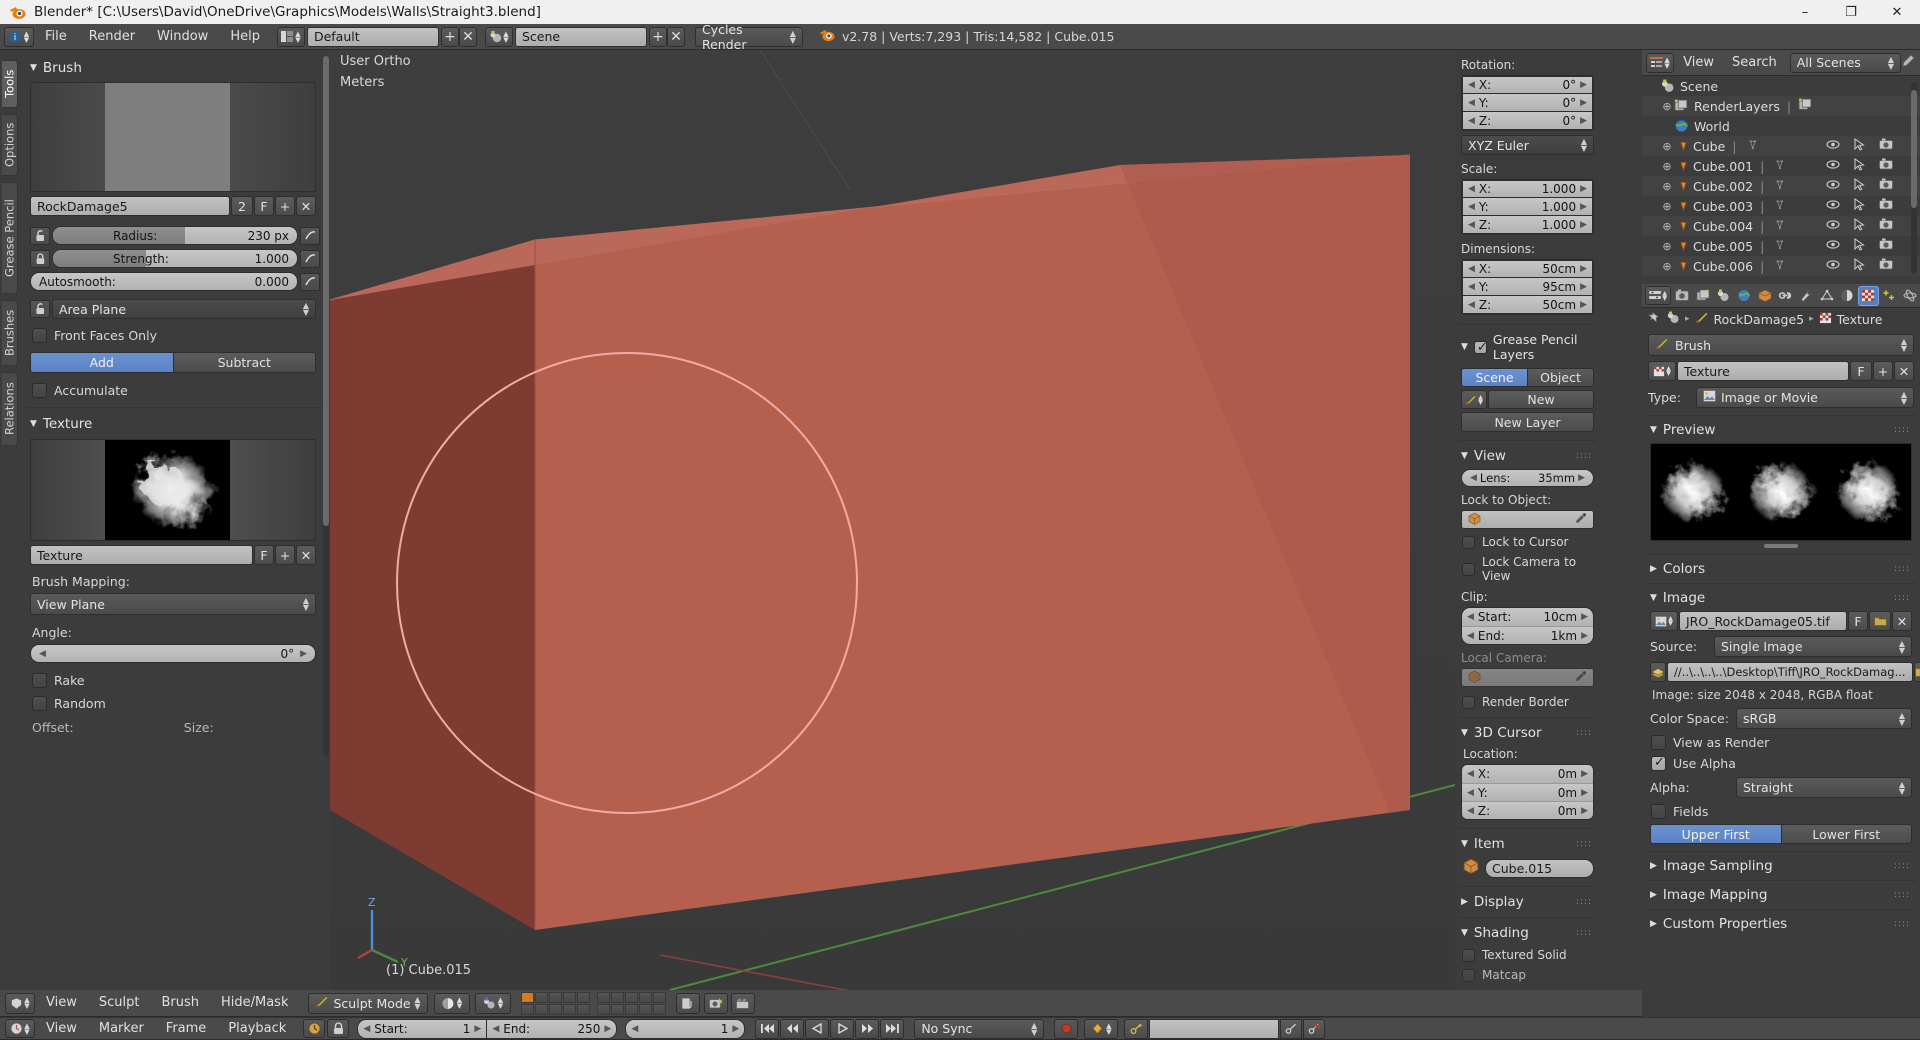 This screenshot has height=1040, width=1920. What do you see at coordinates (1824, 787) in the screenshot?
I see `alpha-mode-selector: Straight ▲ ▼` at bounding box center [1824, 787].